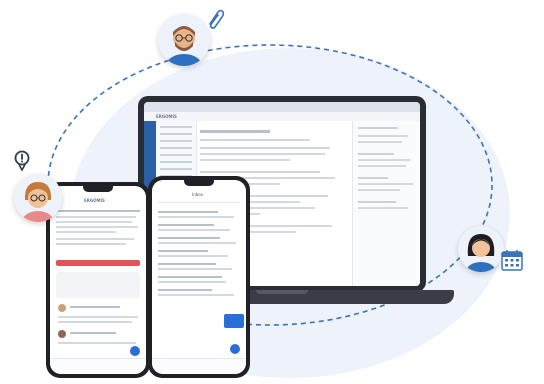  Describe the element at coordinates (282, 116) in the screenshot. I see `app-header: ERGOMIS` at that location.